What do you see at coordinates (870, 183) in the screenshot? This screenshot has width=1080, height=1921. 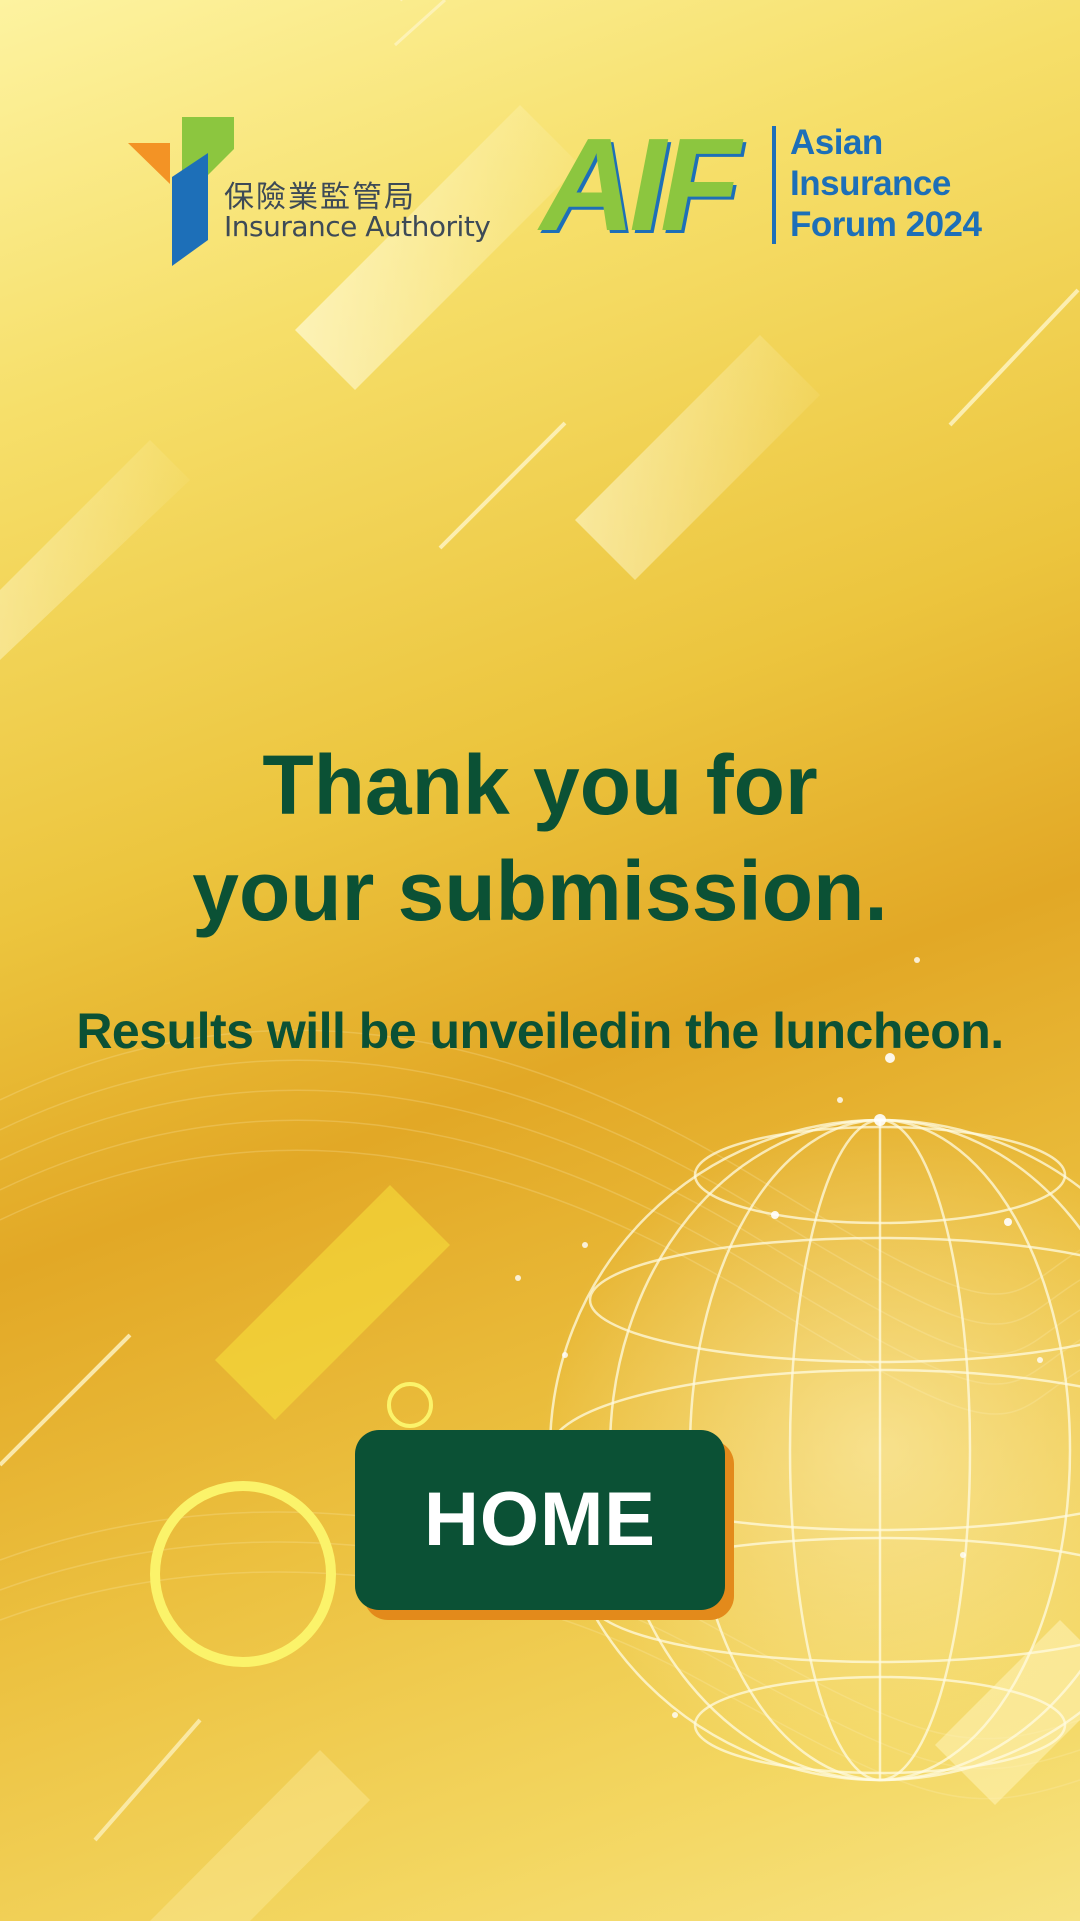 I see `aif-line-insurance: Insurance` at bounding box center [870, 183].